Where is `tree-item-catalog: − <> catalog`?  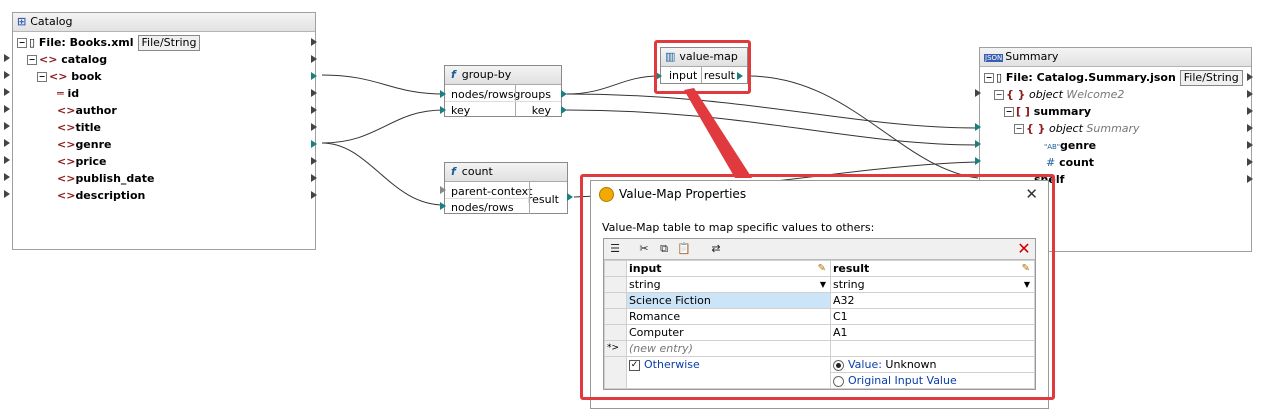
tree-item-catalog: − <> catalog is located at coordinates (67, 59).